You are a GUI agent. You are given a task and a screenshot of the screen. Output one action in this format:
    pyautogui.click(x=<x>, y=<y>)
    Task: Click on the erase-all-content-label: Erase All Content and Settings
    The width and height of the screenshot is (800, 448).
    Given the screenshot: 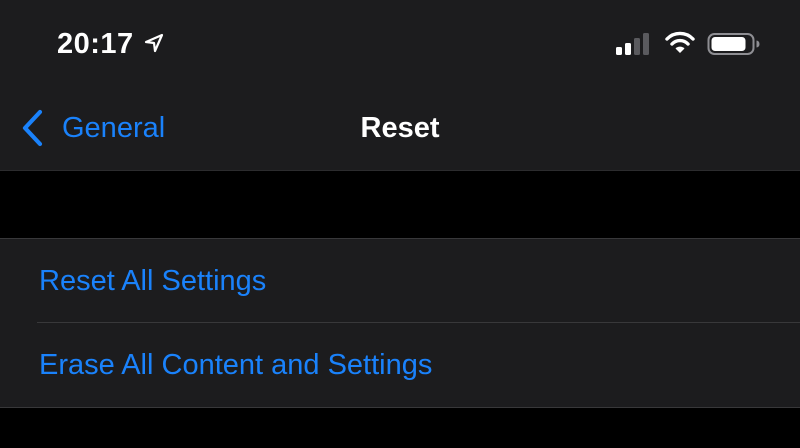 What is the action you would take?
    pyautogui.click(x=236, y=365)
    